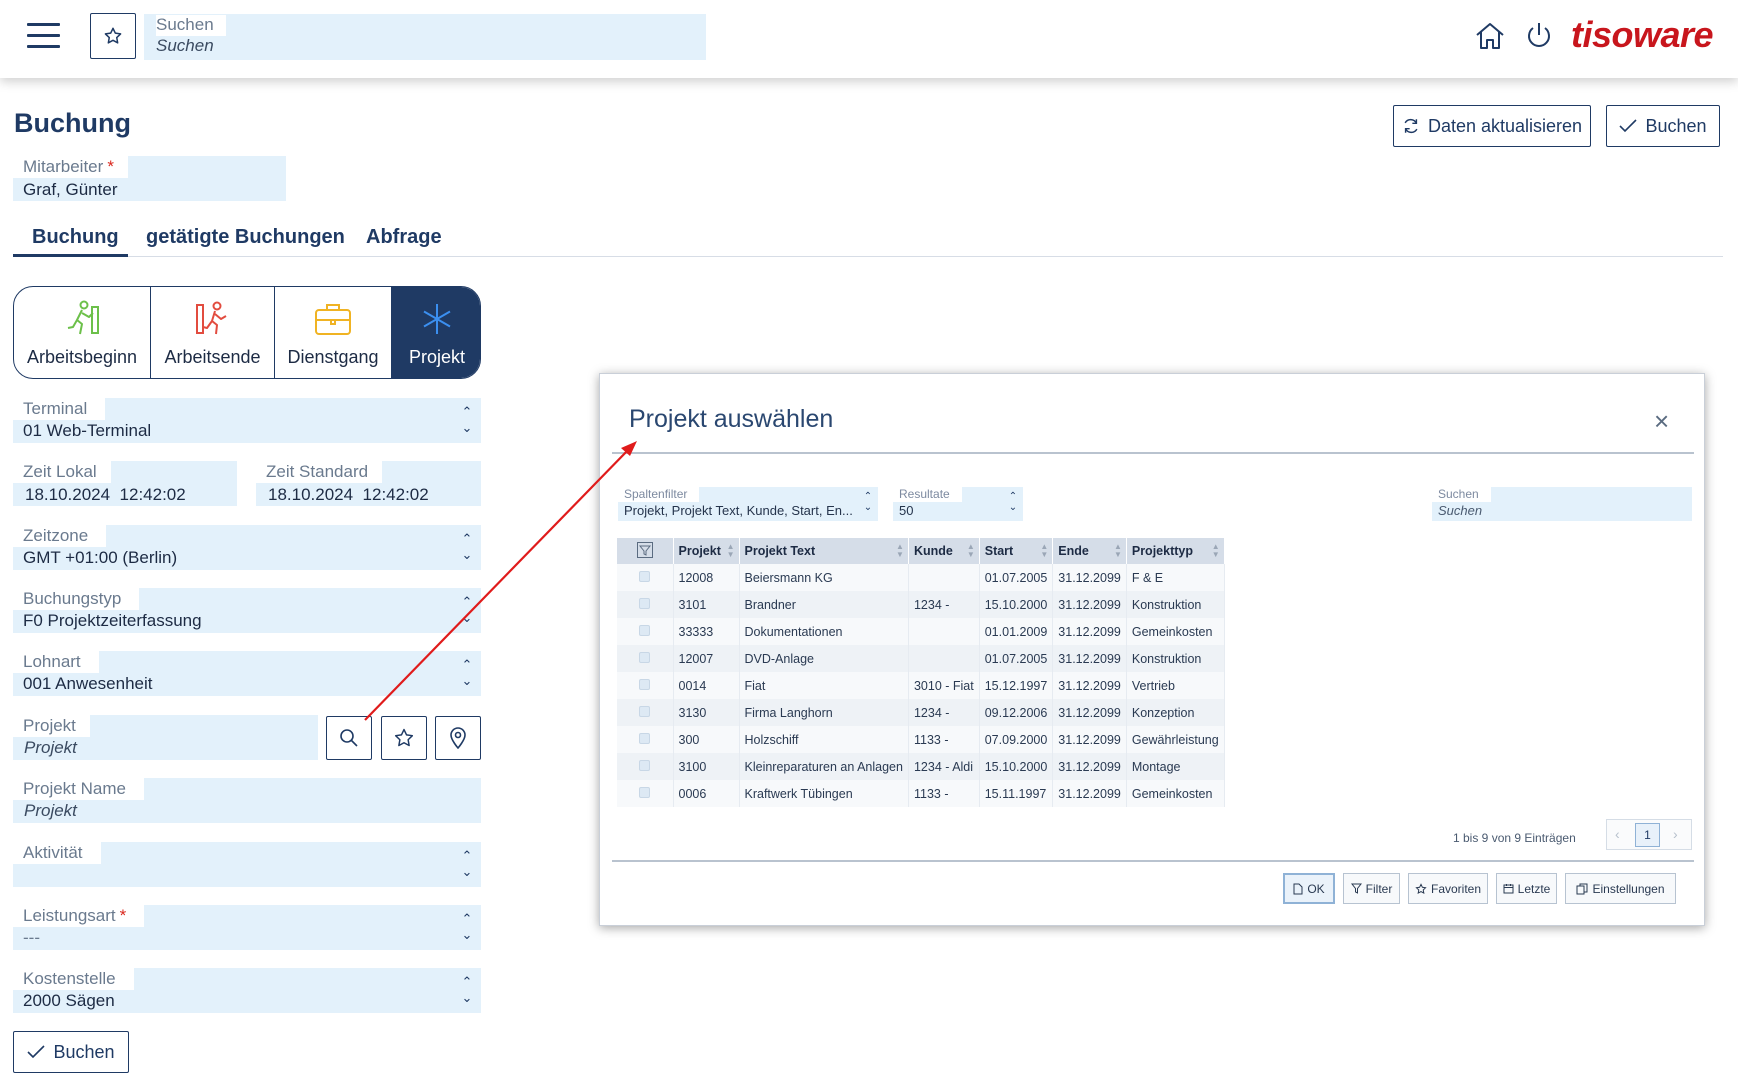 Image resolution: width=1738 pixels, height=1075 pixels. I want to click on column-header-kunde: Kunde ▲ ▼, so click(944, 551).